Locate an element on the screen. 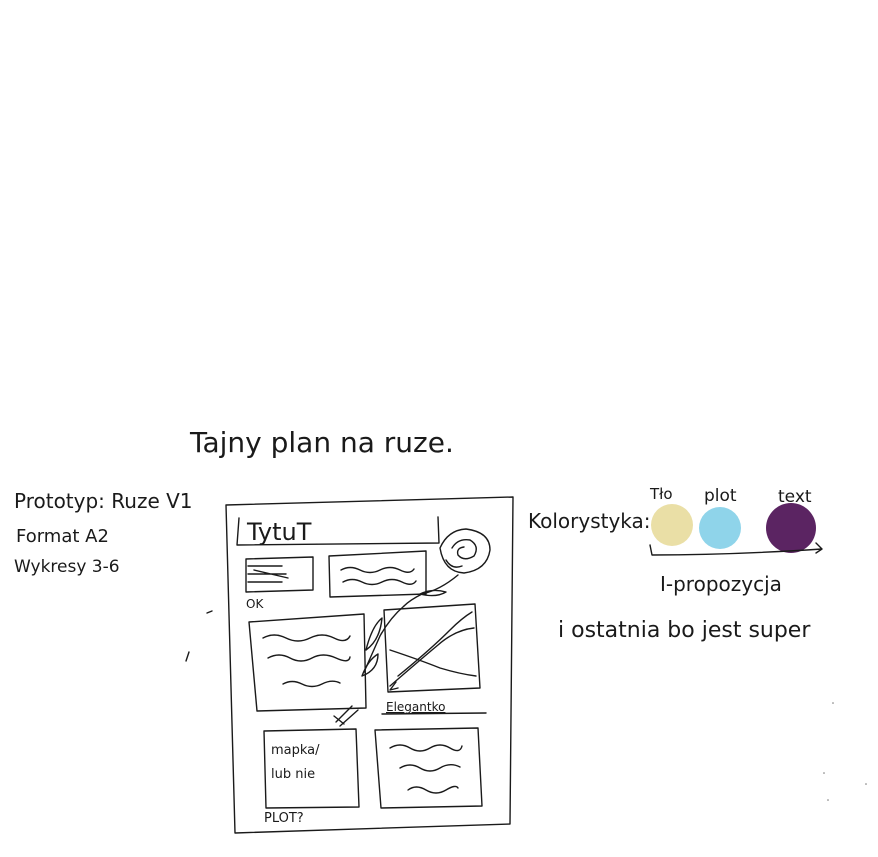 Image resolution: width=878 pixels, height=857 pixels. swatch-label-plot: plot is located at coordinates (720, 496).